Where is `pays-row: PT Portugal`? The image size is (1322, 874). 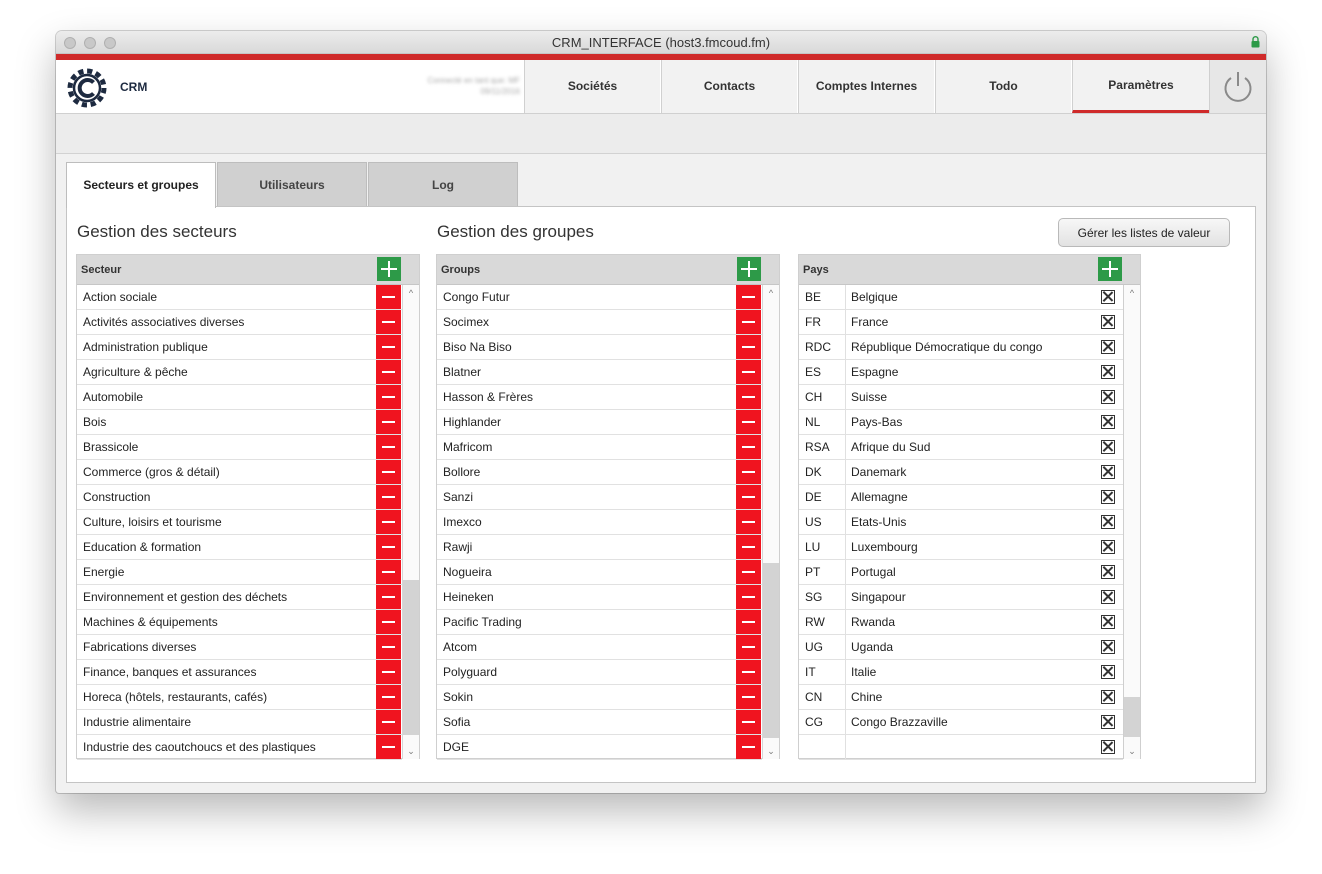
pays-row: PT Portugal is located at coordinates (961, 572).